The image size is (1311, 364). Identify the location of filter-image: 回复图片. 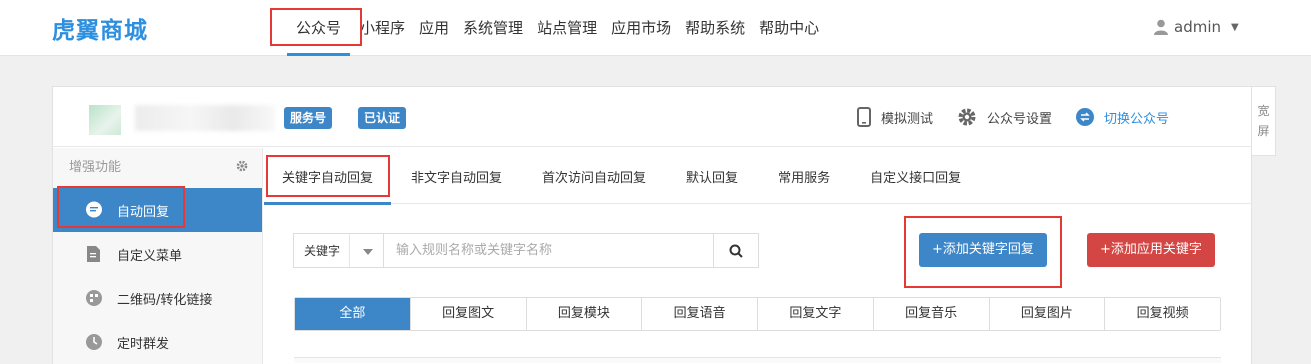
(1048, 314).